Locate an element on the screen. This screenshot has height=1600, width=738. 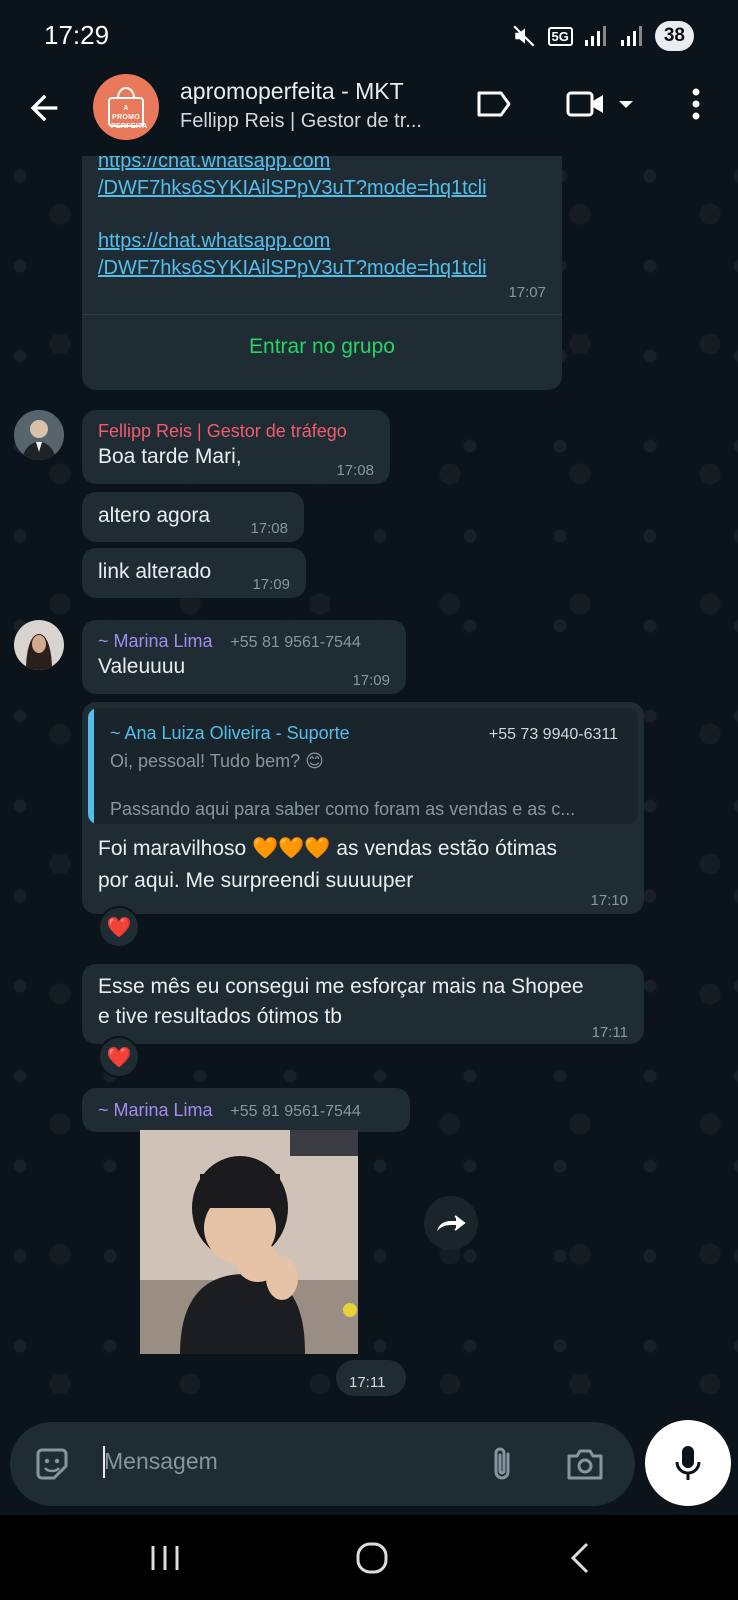
message-fellipp-3: link alterado 17:09 is located at coordinates (194, 573).